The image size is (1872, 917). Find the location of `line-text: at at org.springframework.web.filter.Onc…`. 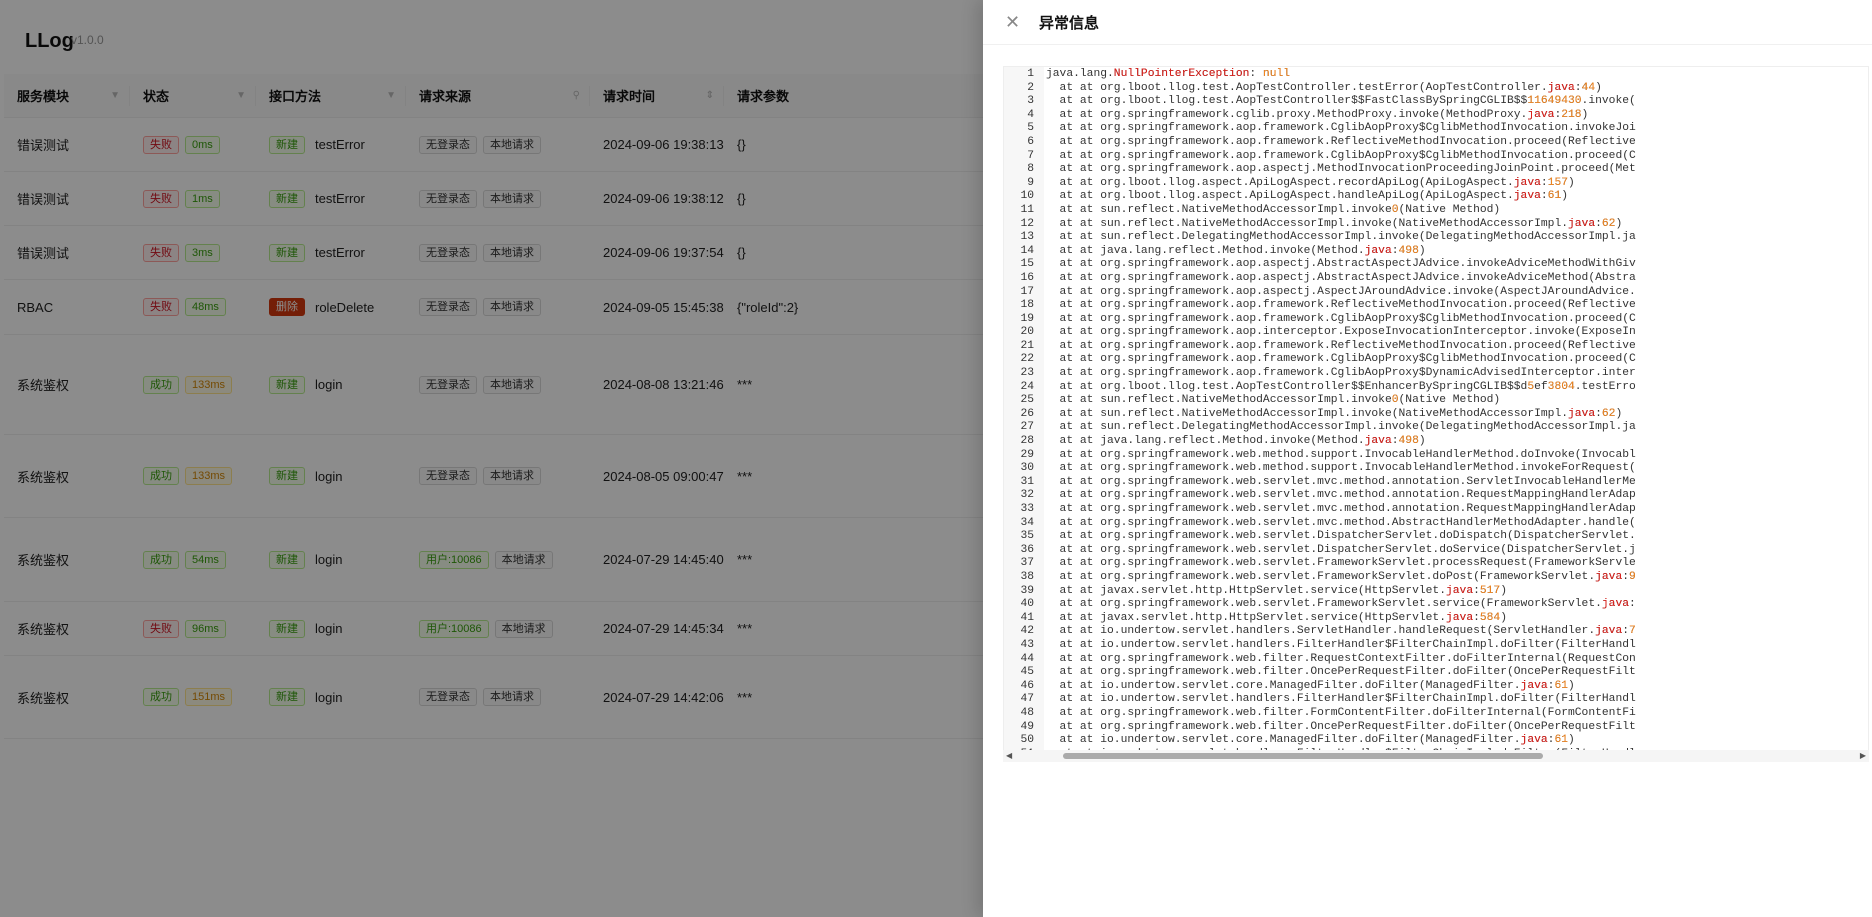

line-text: at at org.springframework.web.filter.Onc… is located at coordinates (1341, 672).